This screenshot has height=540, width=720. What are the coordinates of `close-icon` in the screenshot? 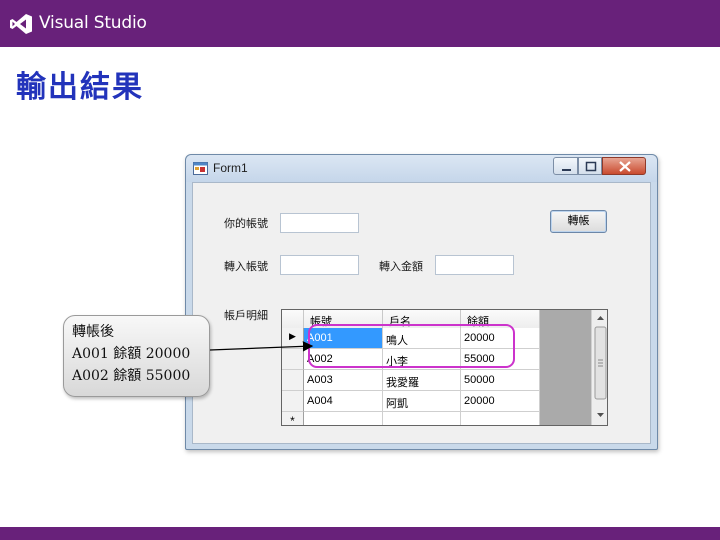 It's located at (625, 166).